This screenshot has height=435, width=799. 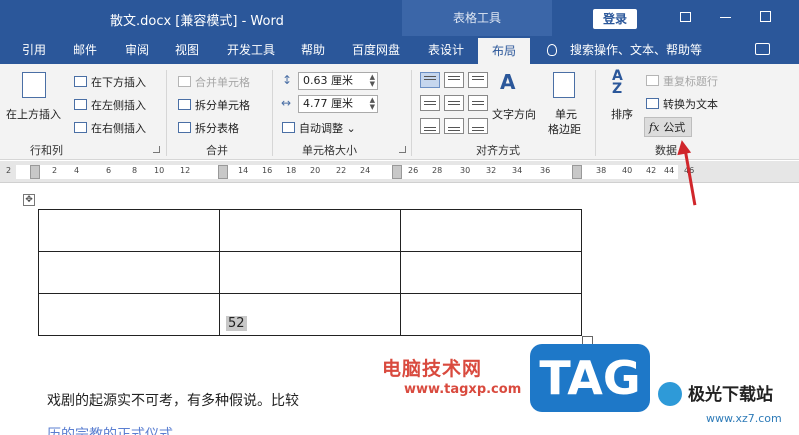 I want to click on align-middle-right-icon, so click(x=478, y=103).